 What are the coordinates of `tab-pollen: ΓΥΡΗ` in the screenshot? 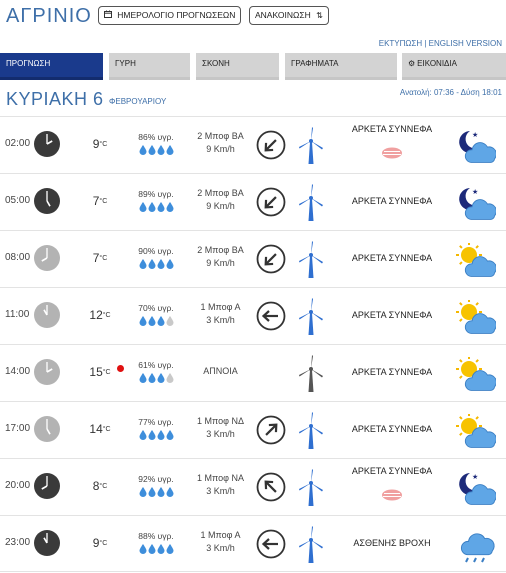 It's located at (149, 66).